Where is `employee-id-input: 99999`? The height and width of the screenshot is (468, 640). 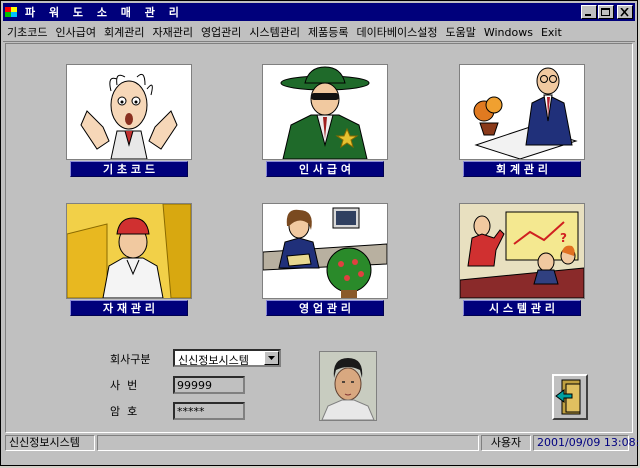 employee-id-input: 99999 is located at coordinates (209, 385).